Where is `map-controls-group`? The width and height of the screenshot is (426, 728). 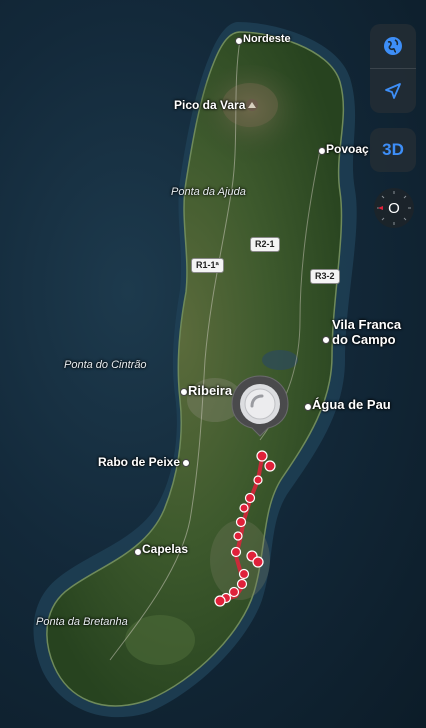 map-controls-group is located at coordinates (393, 68).